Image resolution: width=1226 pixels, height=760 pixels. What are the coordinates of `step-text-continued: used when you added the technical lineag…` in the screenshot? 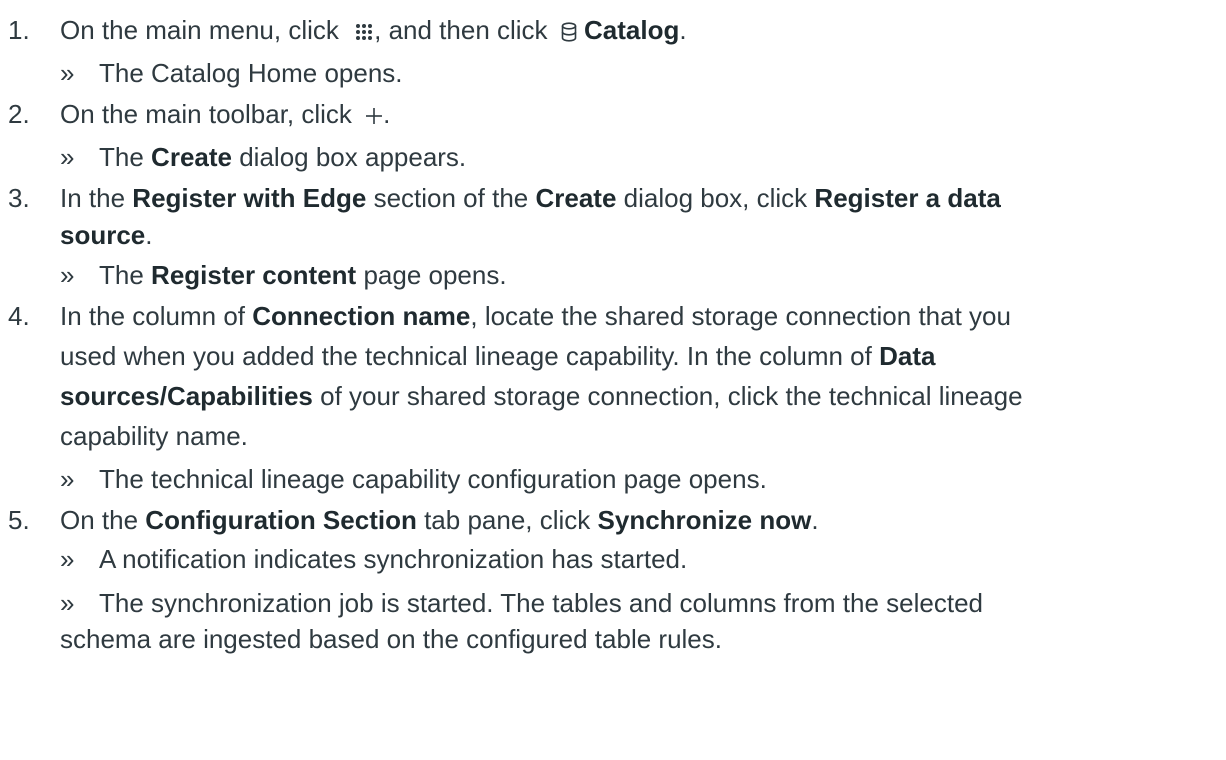 It's located at (634, 356).